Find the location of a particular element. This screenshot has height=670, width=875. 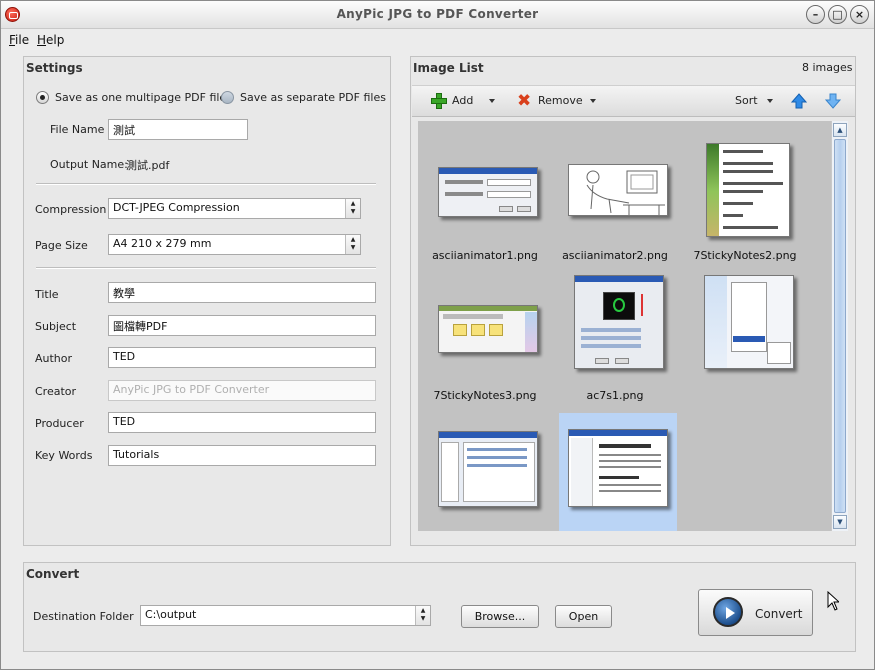

destination-folder-label: Destination Folder is located at coordinates (83, 616).